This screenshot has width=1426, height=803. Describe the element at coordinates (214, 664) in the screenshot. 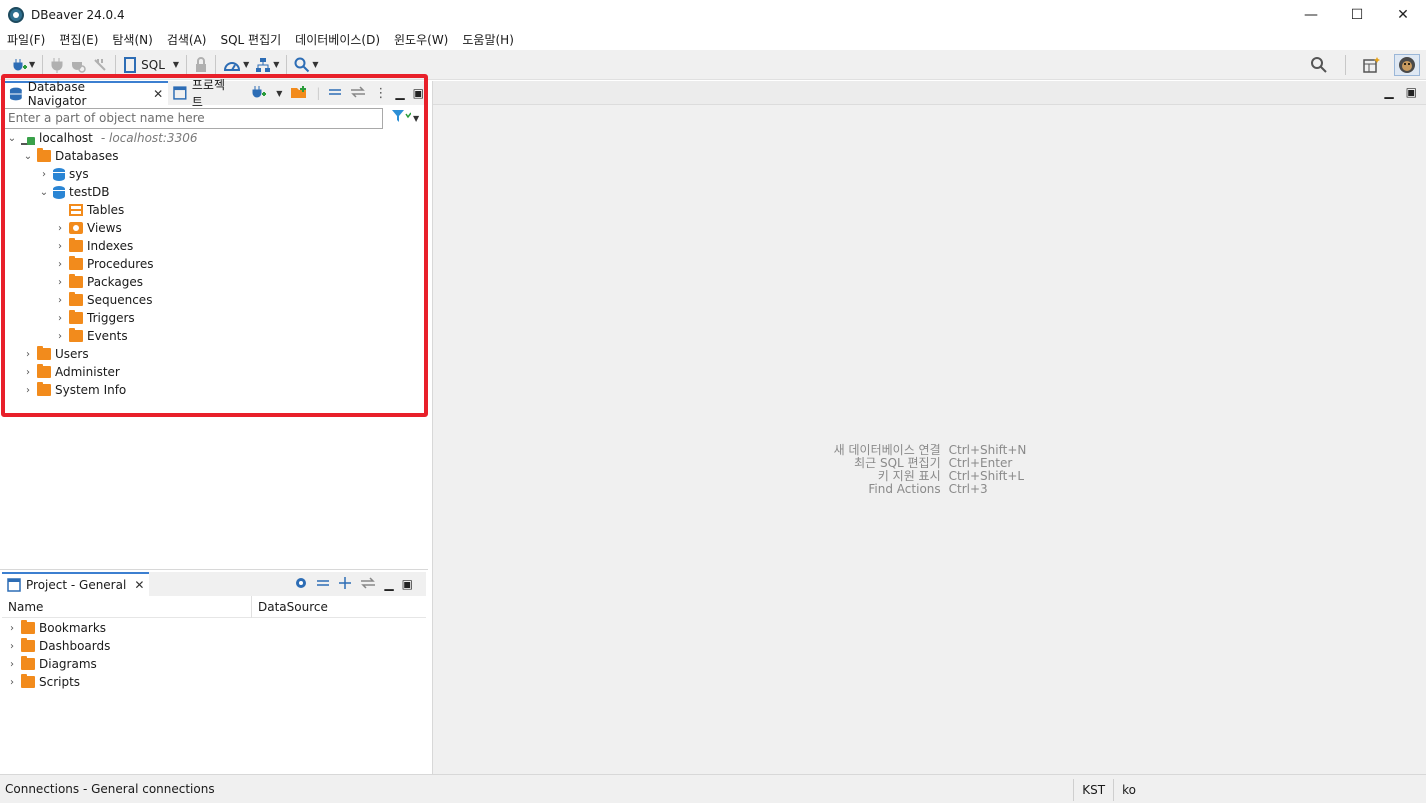

I see `tree-node-diagrams: › Diagrams` at that location.